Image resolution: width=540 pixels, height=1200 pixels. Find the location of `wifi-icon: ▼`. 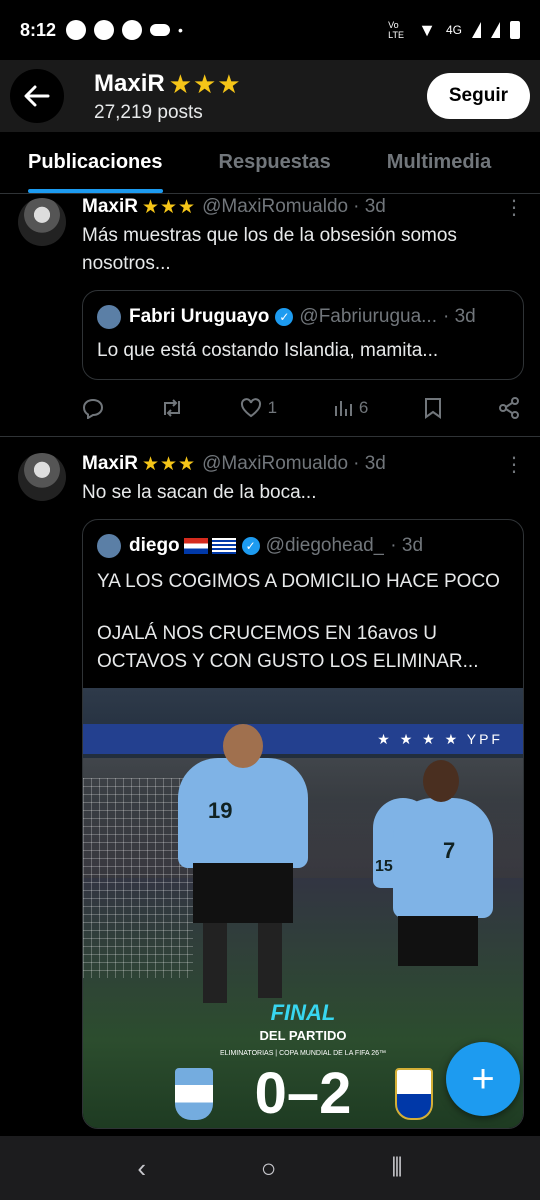

wifi-icon: ▼ is located at coordinates (427, 29).